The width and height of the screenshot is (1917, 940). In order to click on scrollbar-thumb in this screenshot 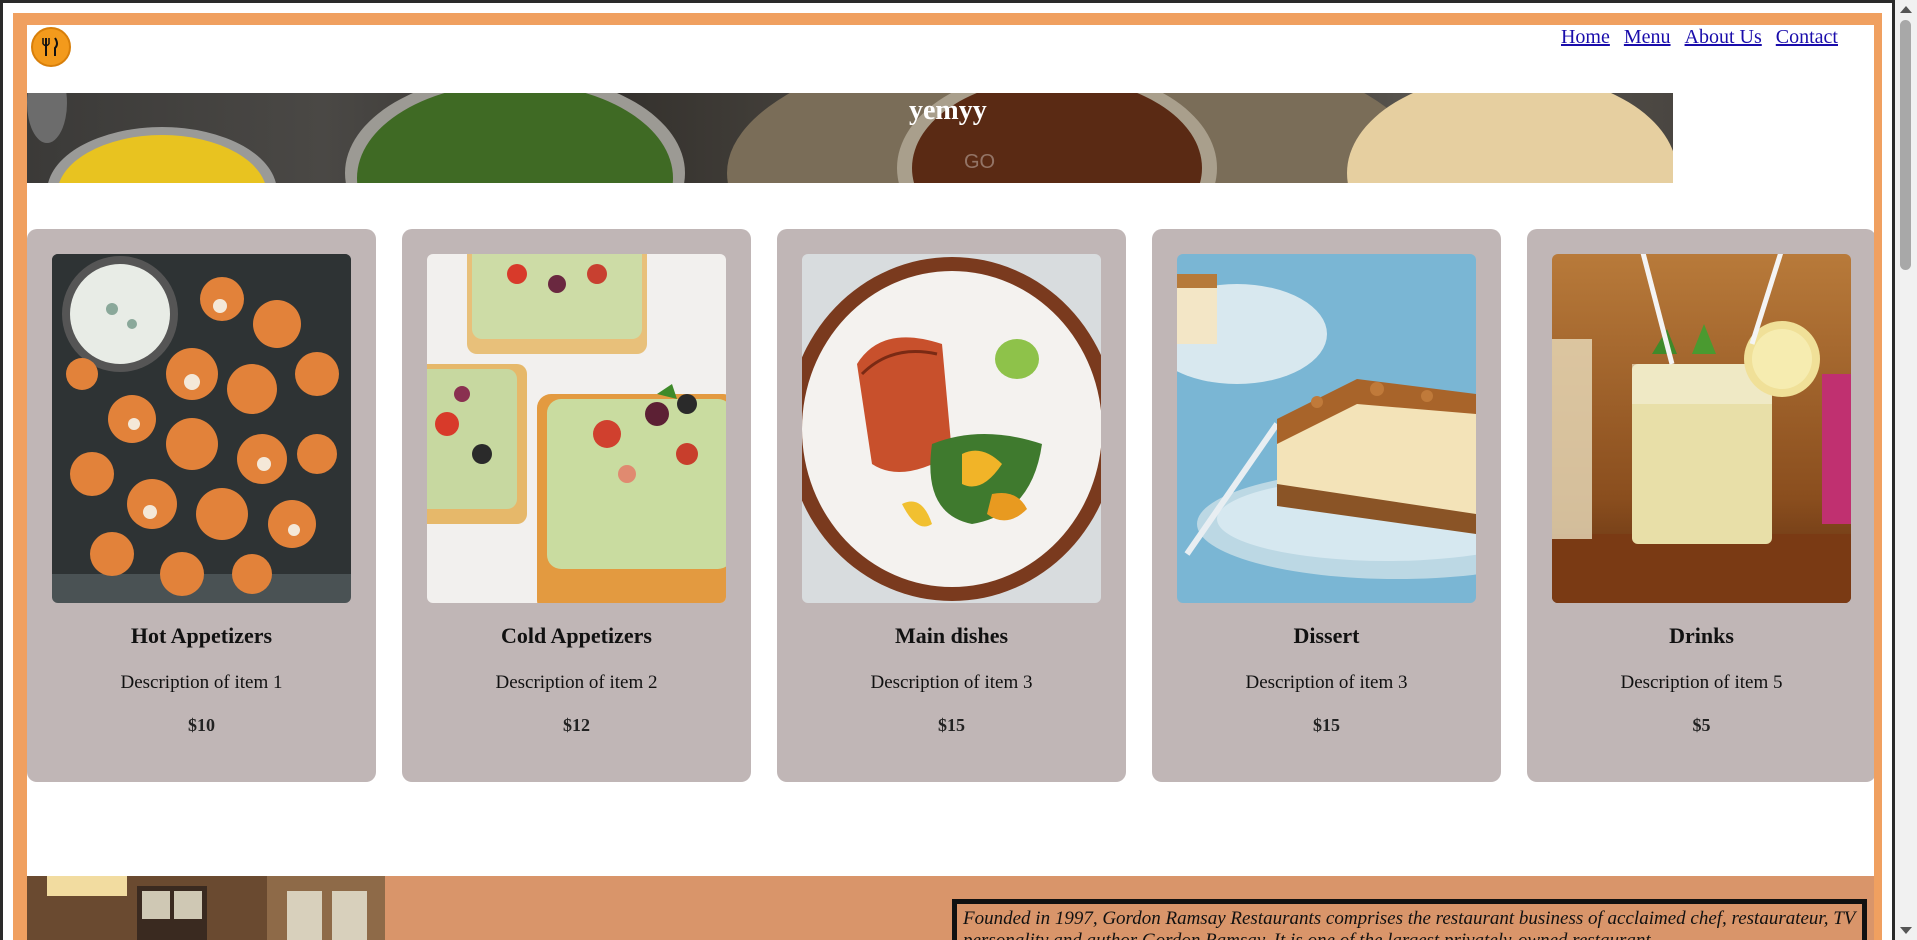, I will do `click(1905, 145)`.